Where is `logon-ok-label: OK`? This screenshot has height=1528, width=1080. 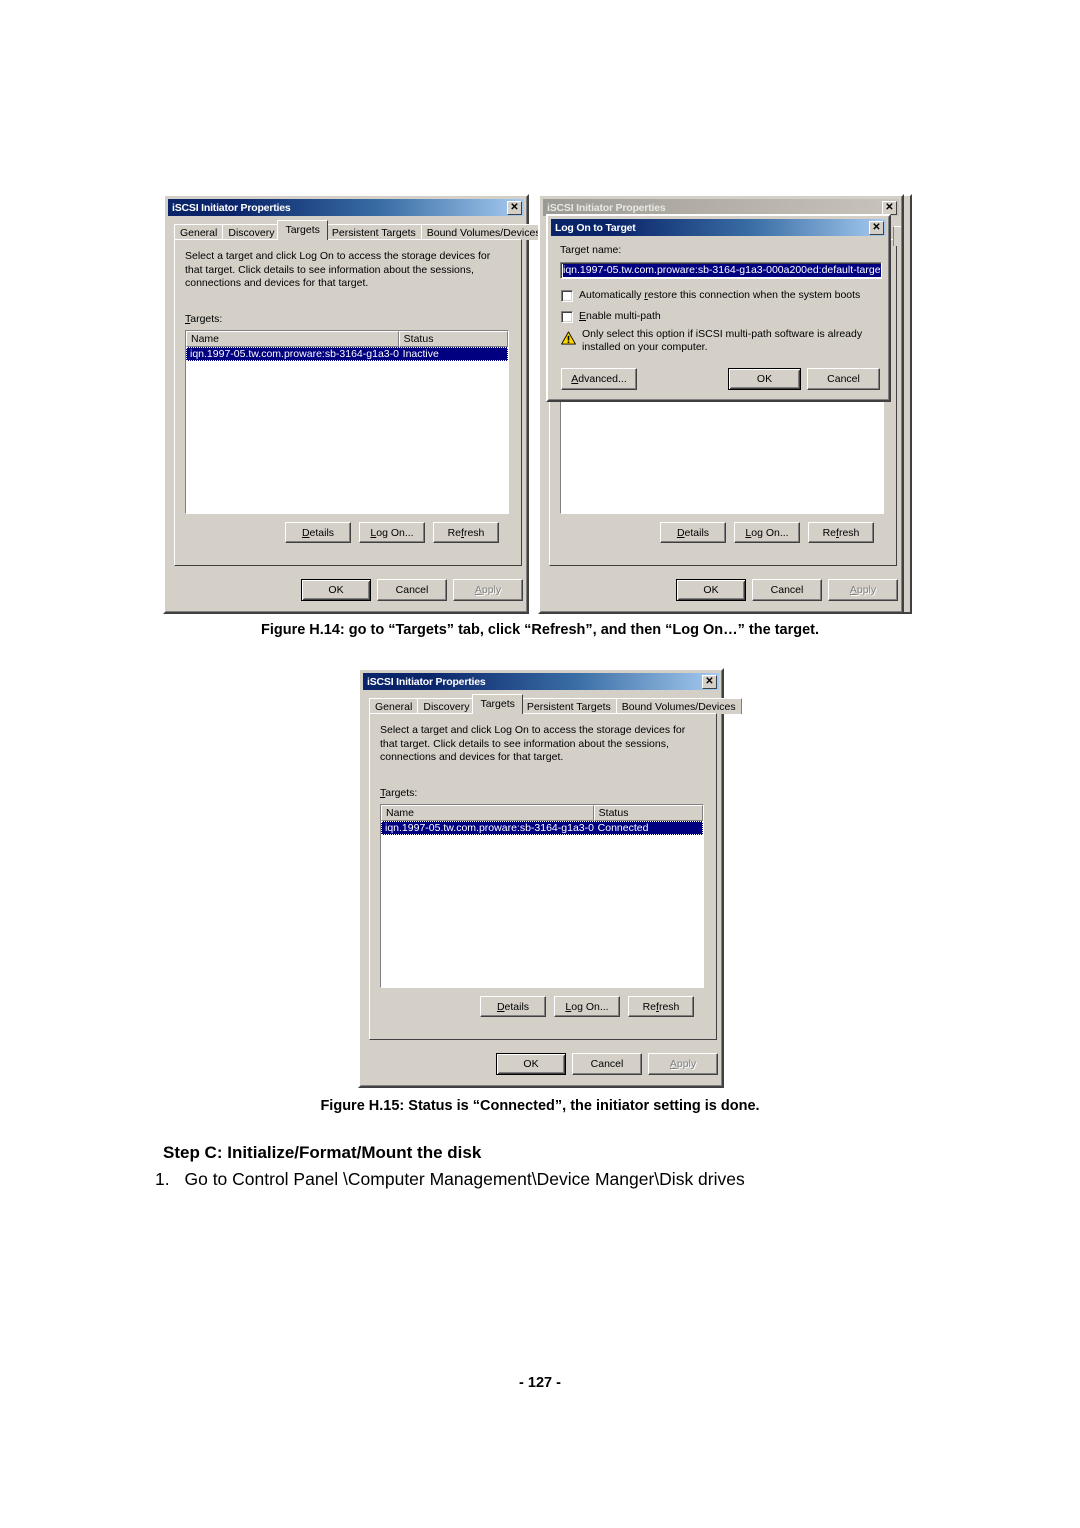 logon-ok-label: OK is located at coordinates (764, 379).